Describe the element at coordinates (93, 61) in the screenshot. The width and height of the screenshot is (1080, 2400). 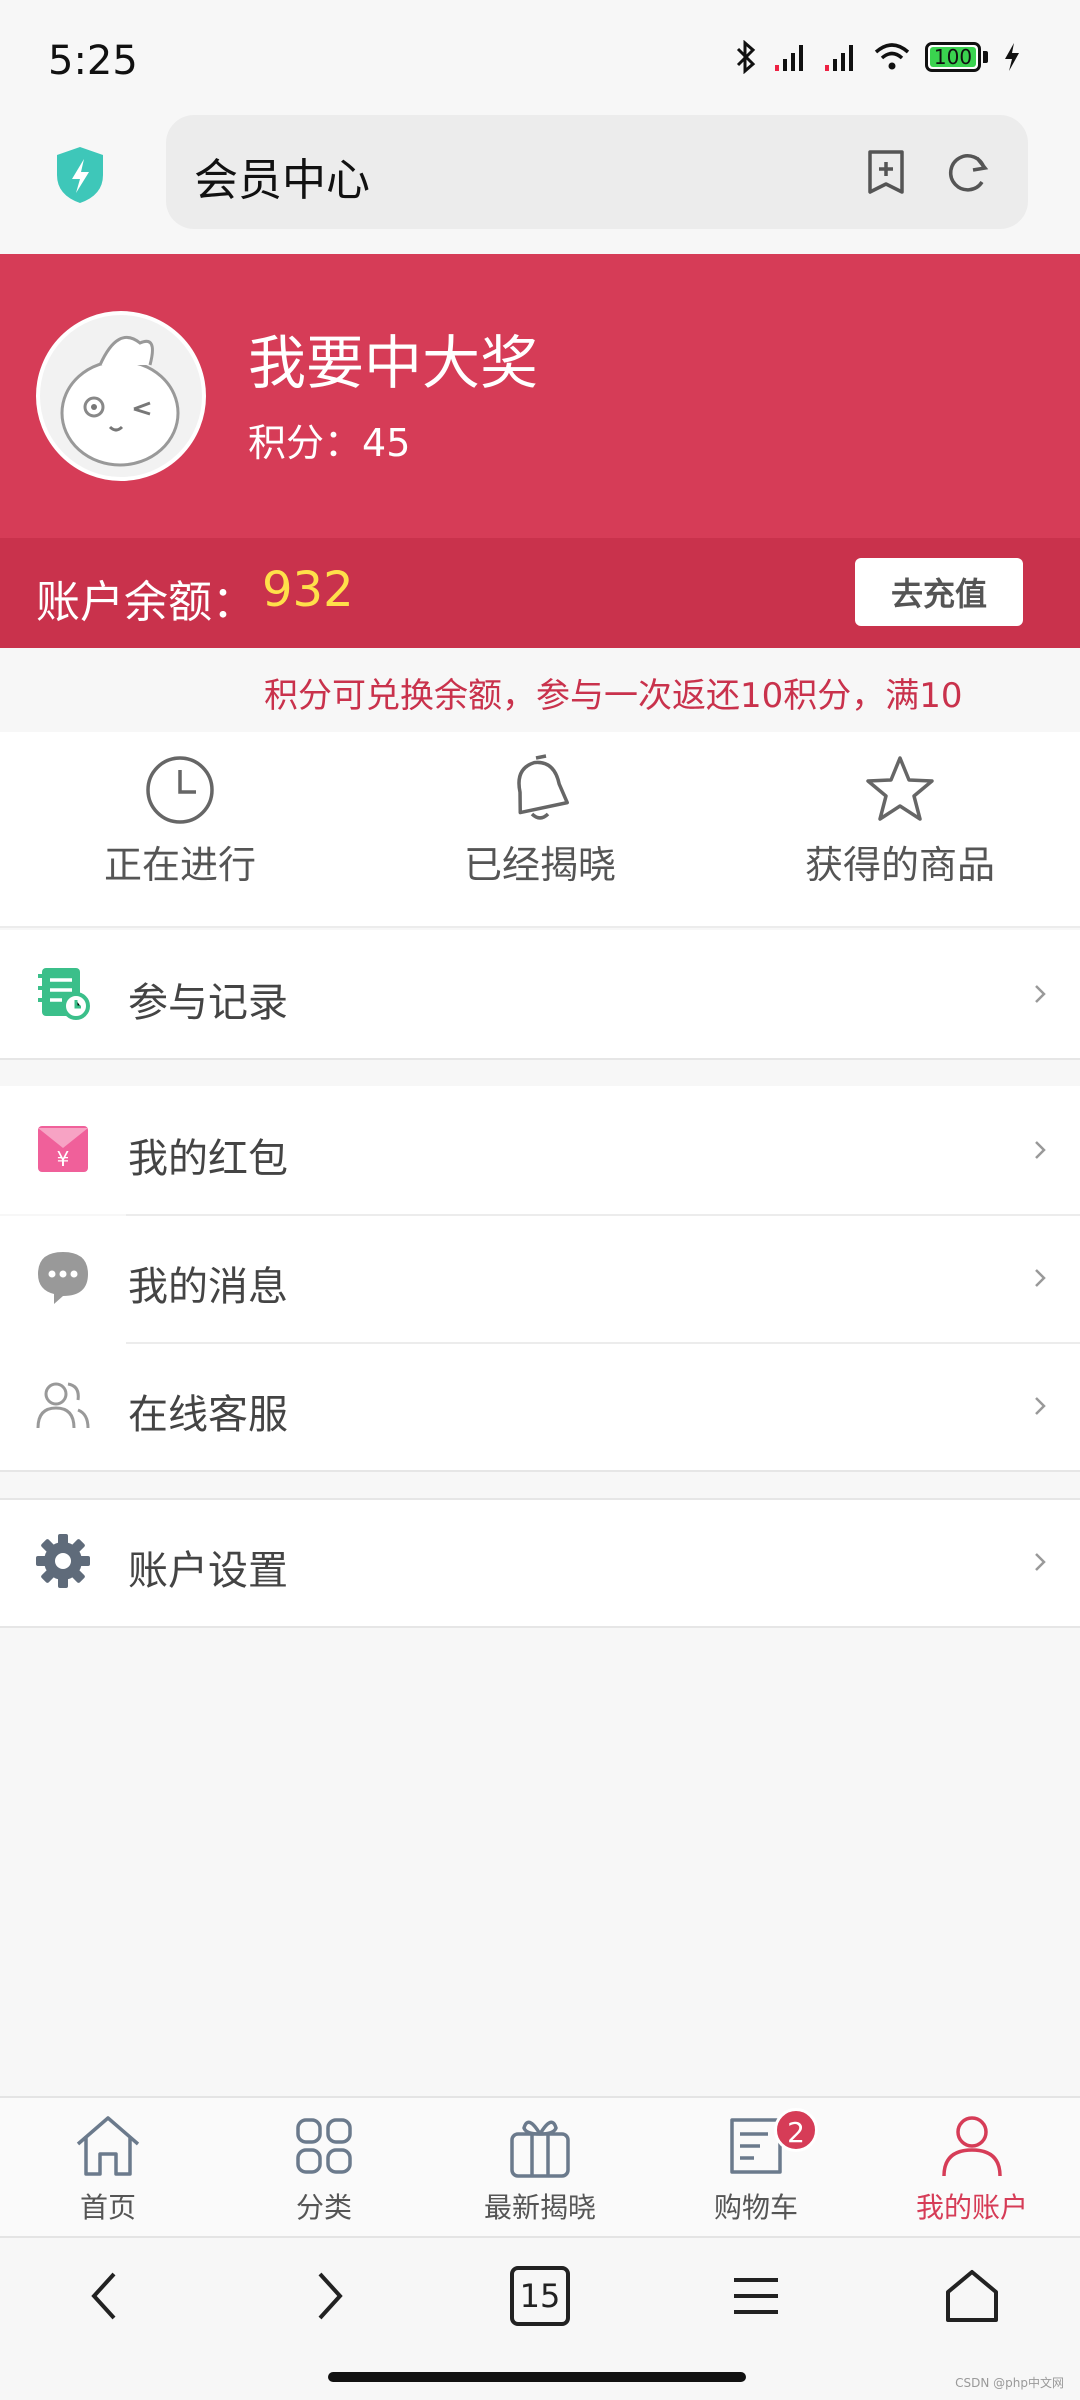
I see `status-time: 5:25` at that location.